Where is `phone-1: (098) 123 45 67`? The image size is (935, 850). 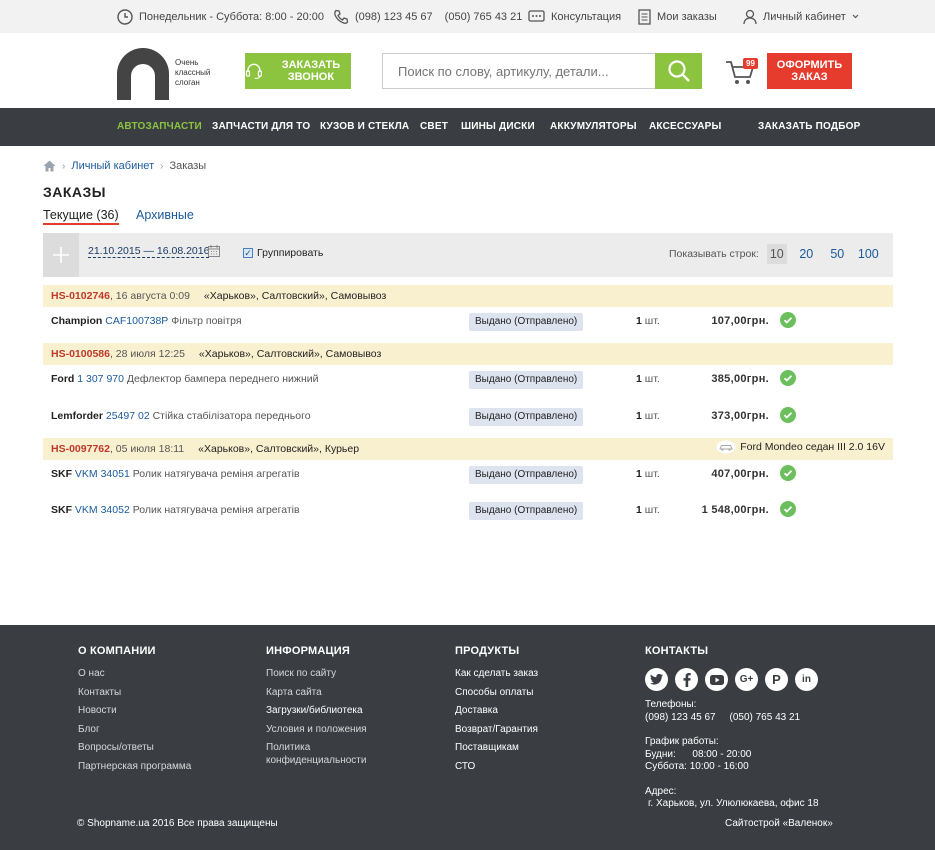 phone-1: (098) 123 45 67 is located at coordinates (394, 17).